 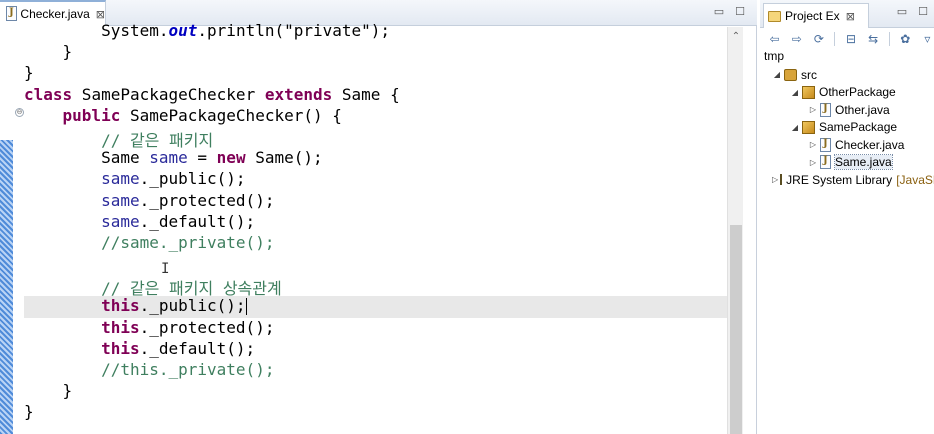 What do you see at coordinates (19, 112) in the screenshot?
I see `fold-collapse-icon: ⊖` at bounding box center [19, 112].